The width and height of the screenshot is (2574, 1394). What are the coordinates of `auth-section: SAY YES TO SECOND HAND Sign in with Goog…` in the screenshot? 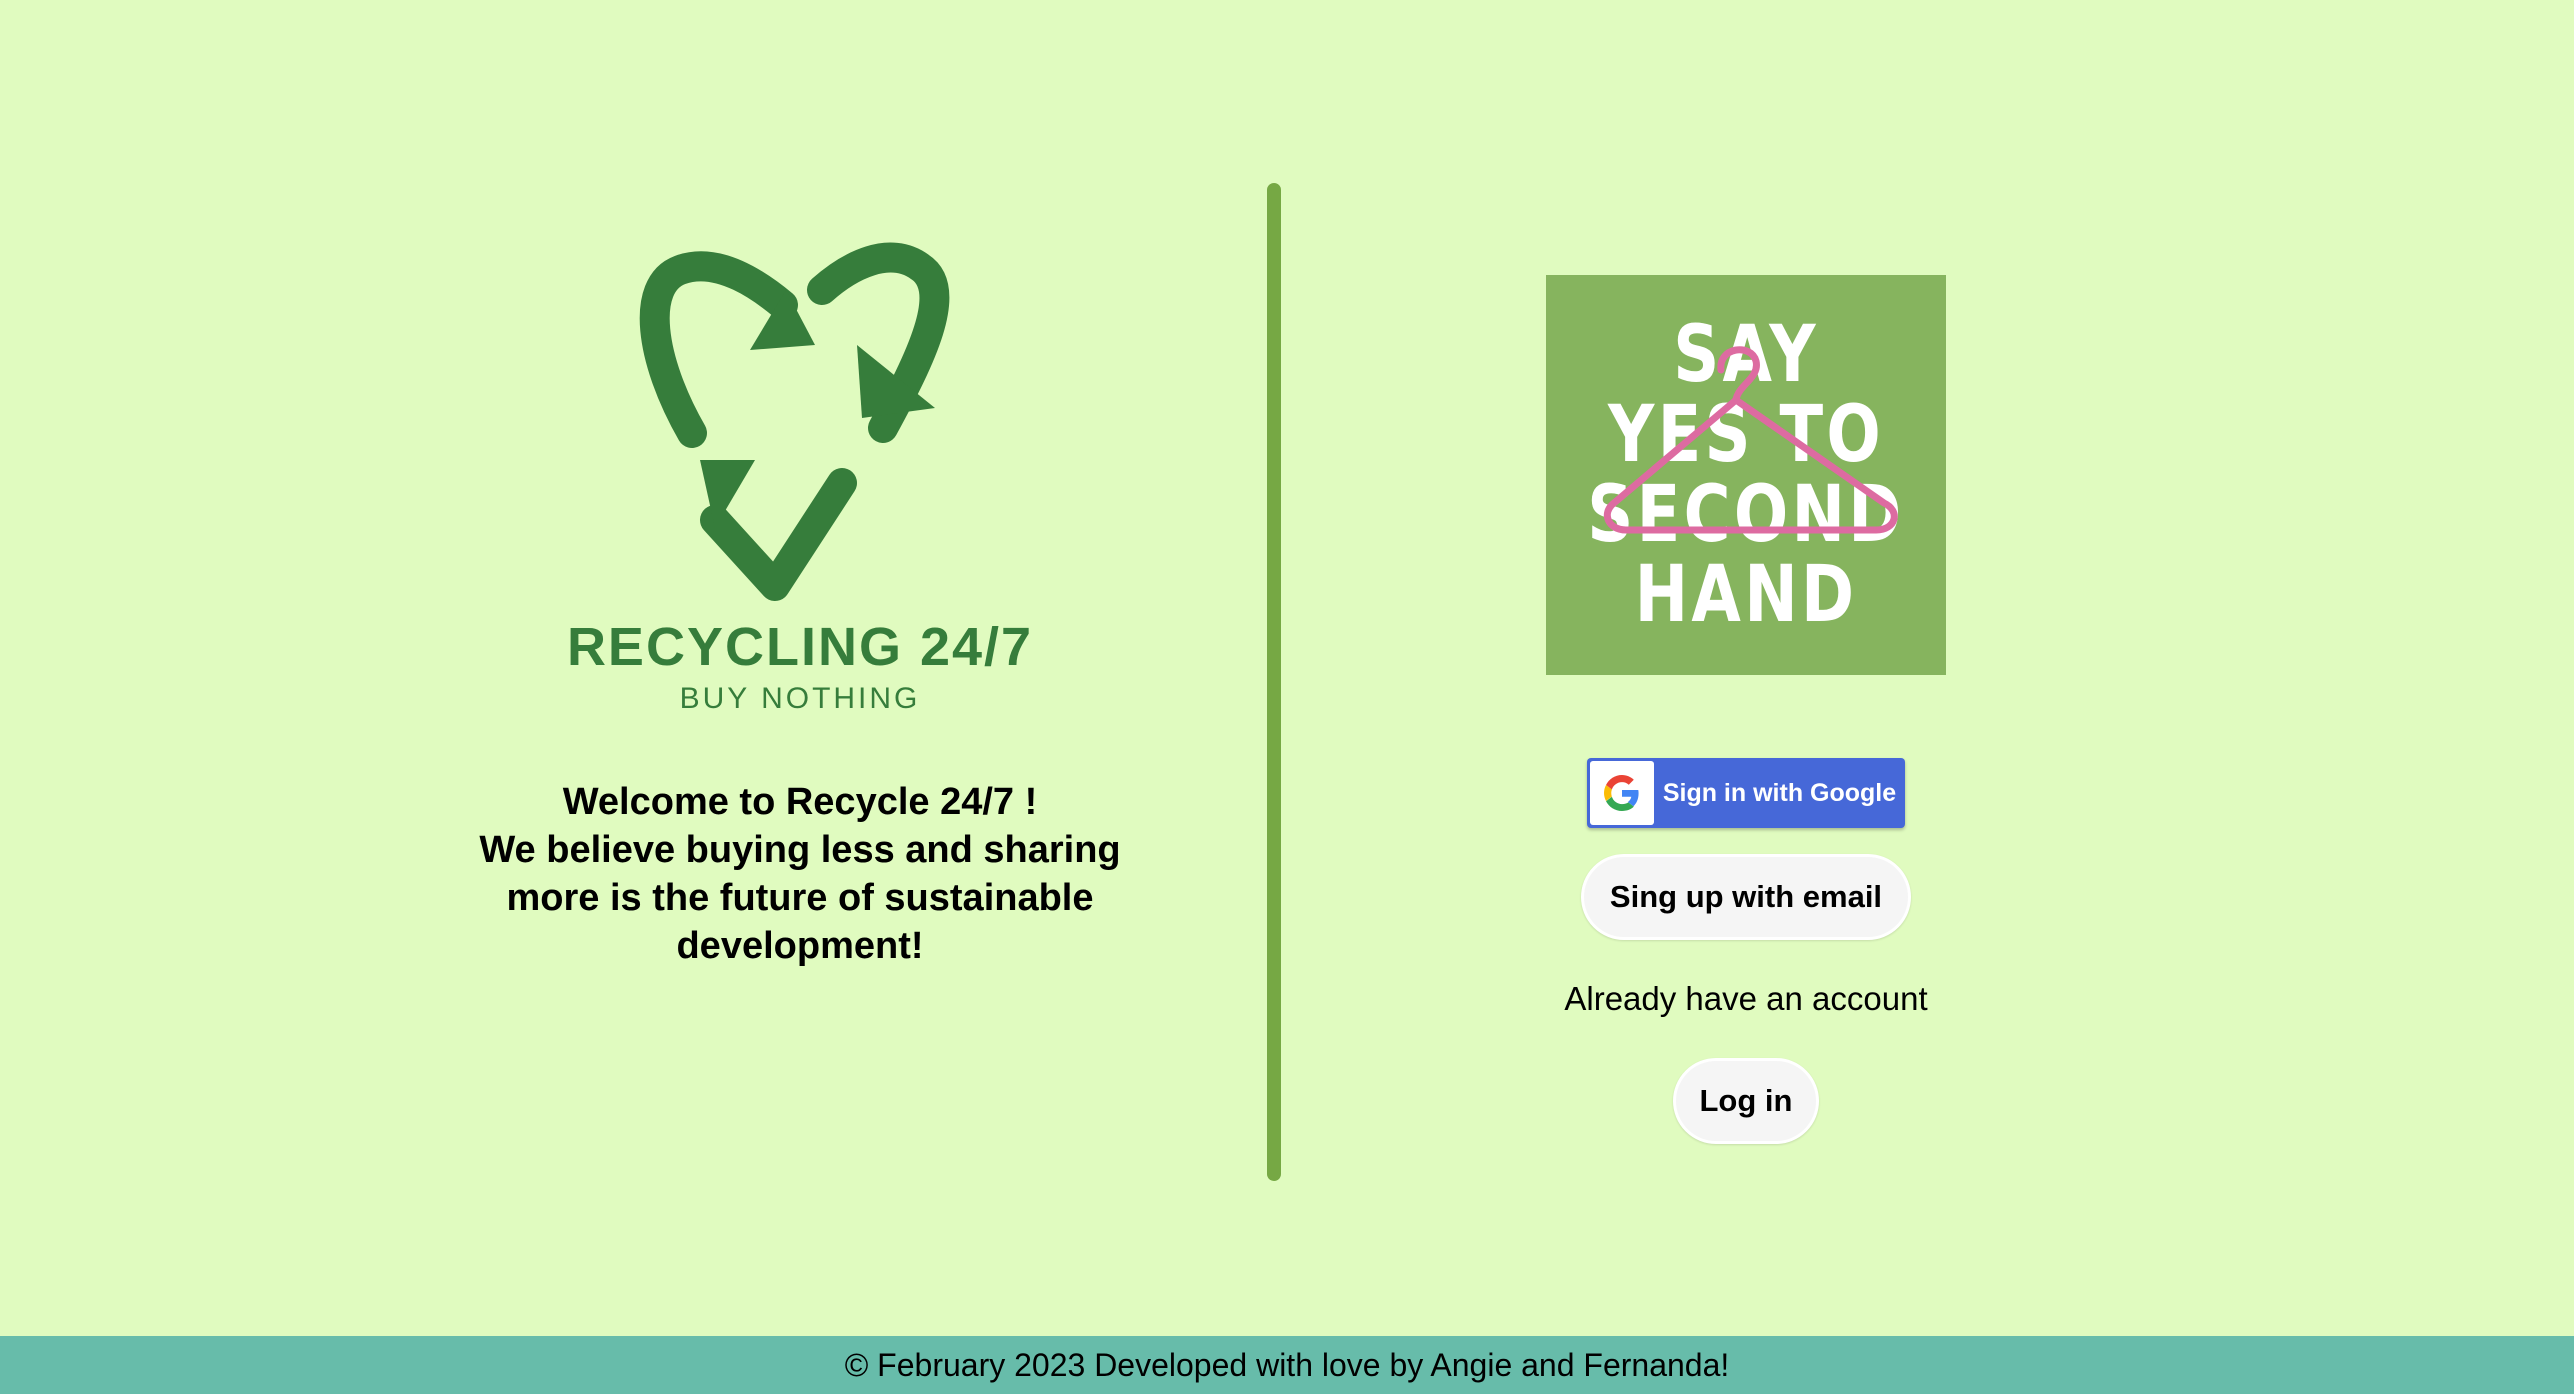 It's located at (1746, 709).